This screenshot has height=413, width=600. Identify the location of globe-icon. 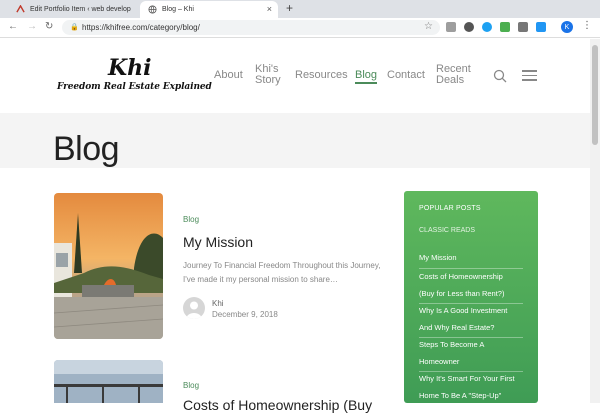
(152, 9).